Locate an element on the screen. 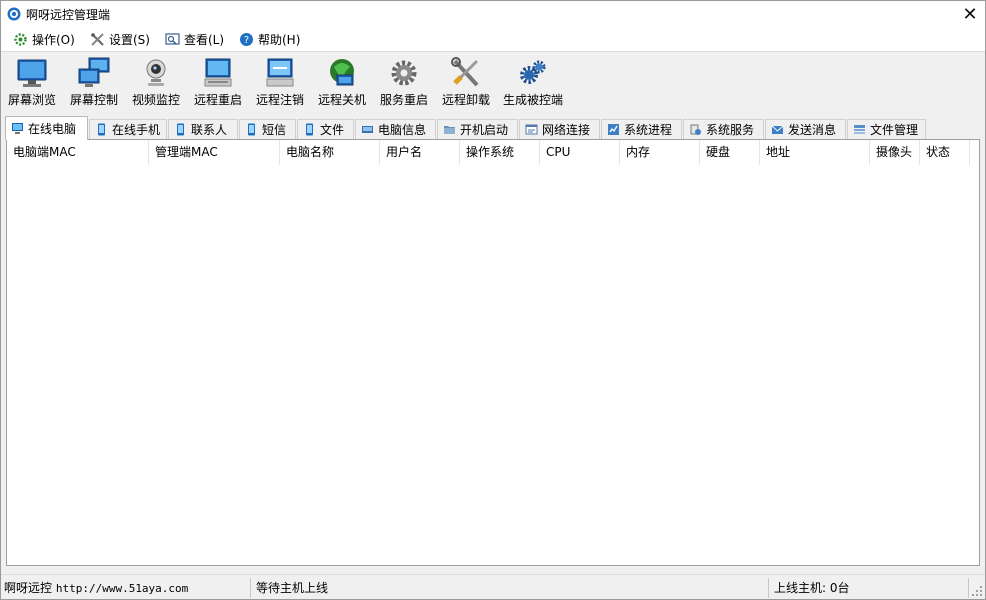 Image resolution: width=986 pixels, height=600 pixels. menu-operate-label: 操作(O) is located at coordinates (53, 40).